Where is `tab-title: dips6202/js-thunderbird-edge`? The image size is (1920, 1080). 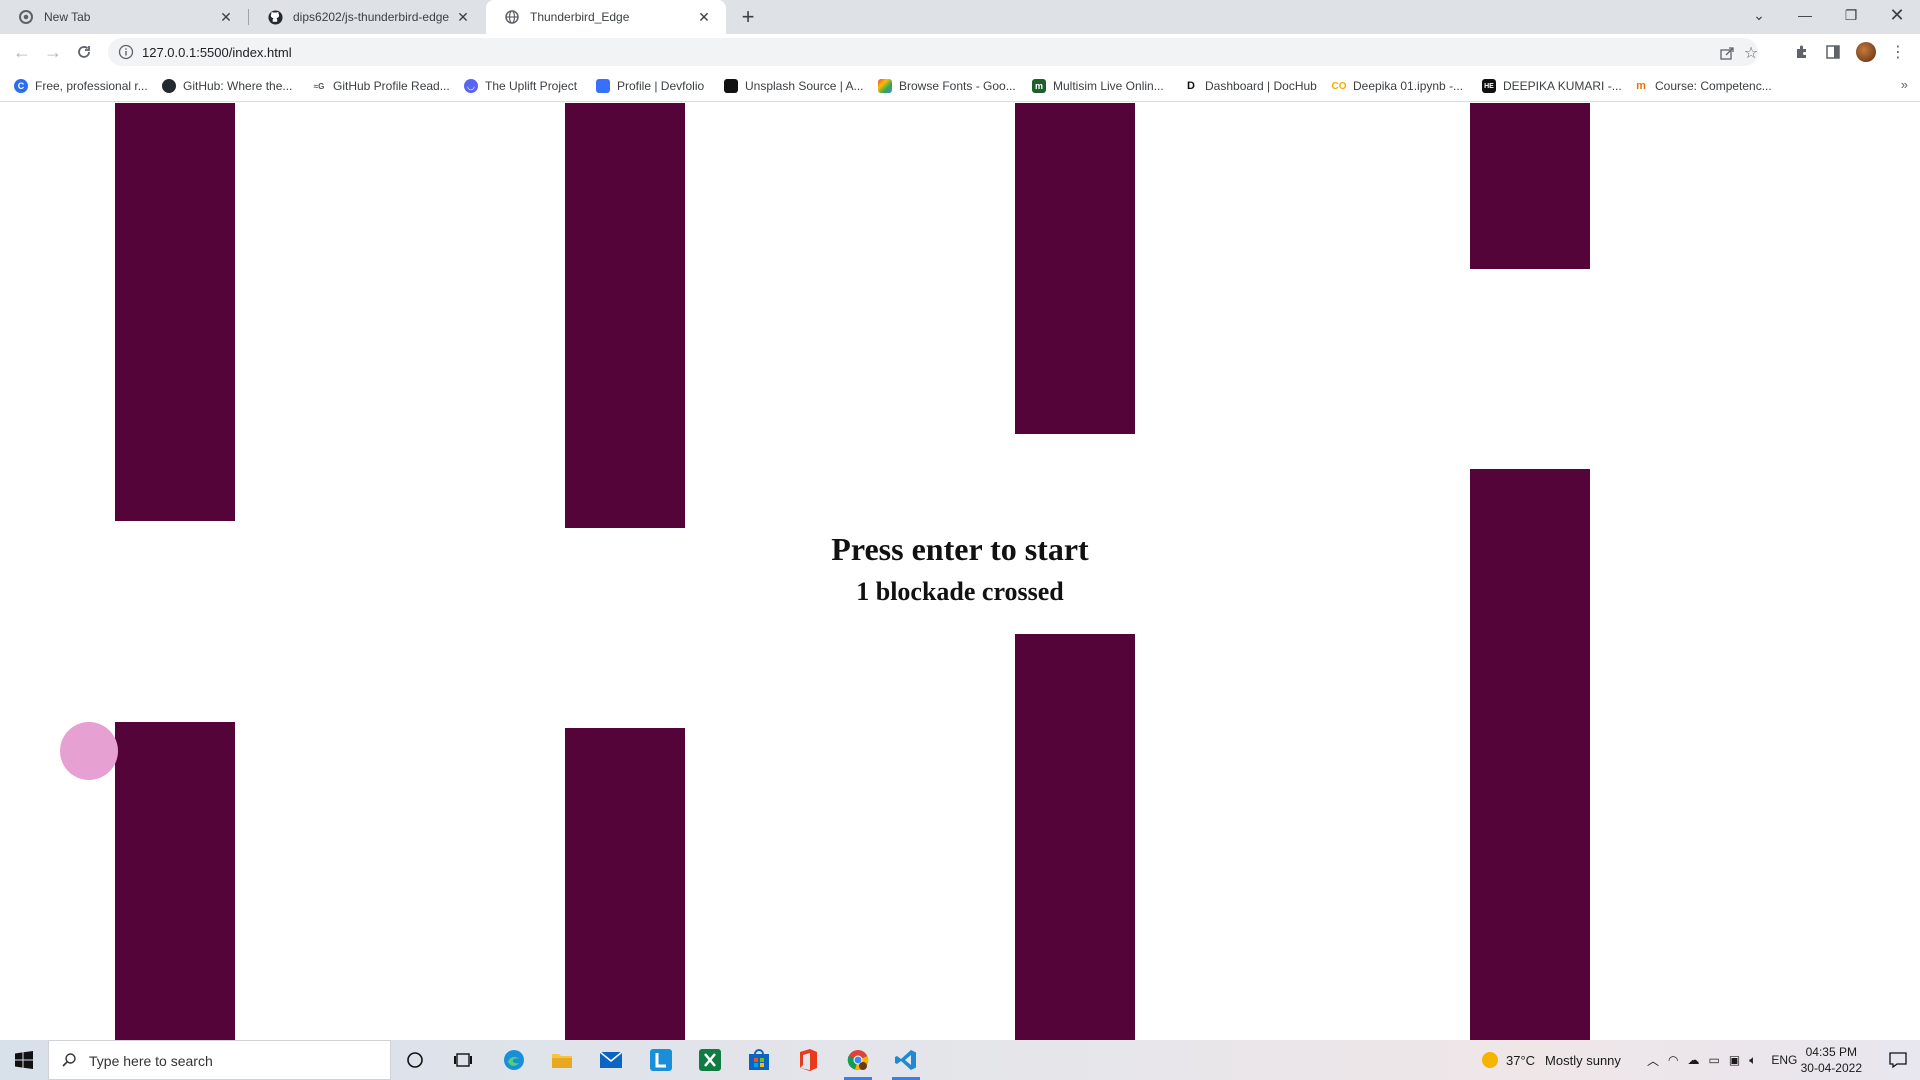 tab-title: dips6202/js-thunderbird-edge is located at coordinates (371, 17).